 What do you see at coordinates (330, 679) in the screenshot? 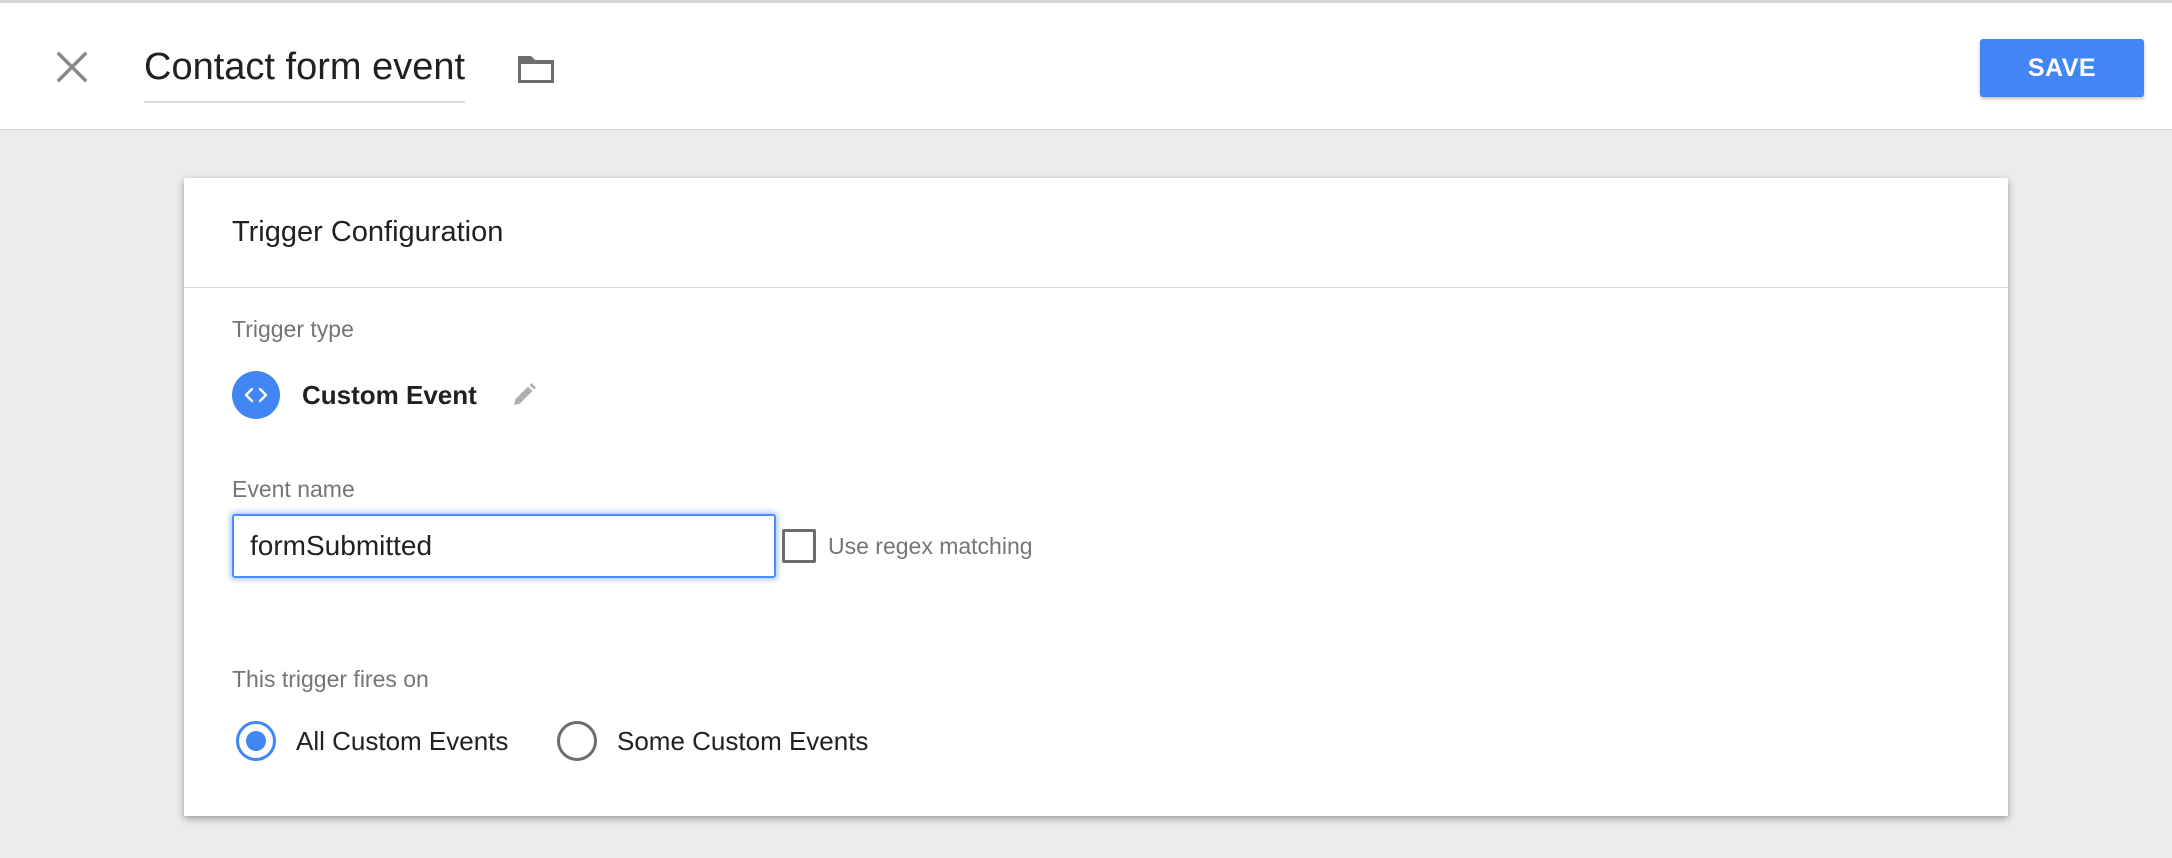
I see `fires-on-label: This trigger fires on` at bounding box center [330, 679].